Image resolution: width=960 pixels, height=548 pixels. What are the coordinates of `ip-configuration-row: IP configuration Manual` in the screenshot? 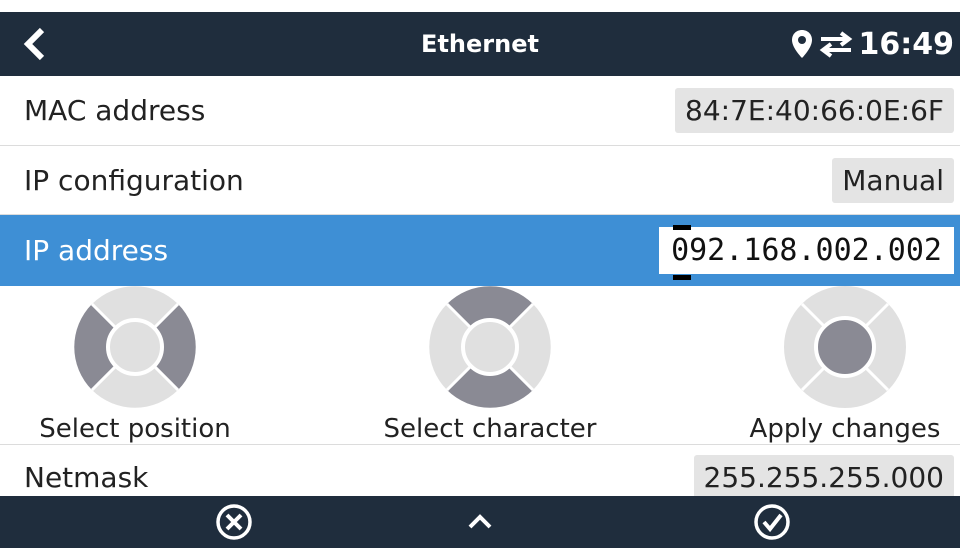 It's located at (480, 180).